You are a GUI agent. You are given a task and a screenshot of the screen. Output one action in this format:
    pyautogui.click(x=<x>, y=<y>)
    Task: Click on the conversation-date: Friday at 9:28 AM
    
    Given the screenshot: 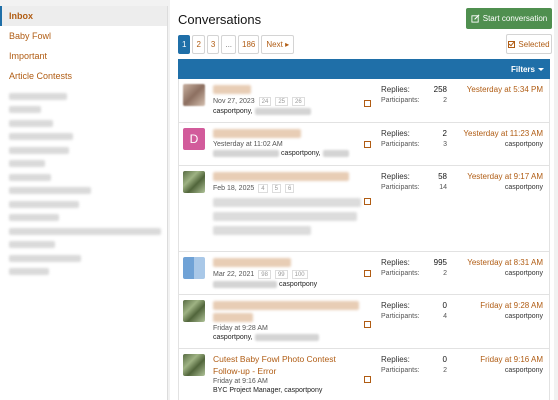 What is the action you would take?
    pyautogui.click(x=240, y=328)
    